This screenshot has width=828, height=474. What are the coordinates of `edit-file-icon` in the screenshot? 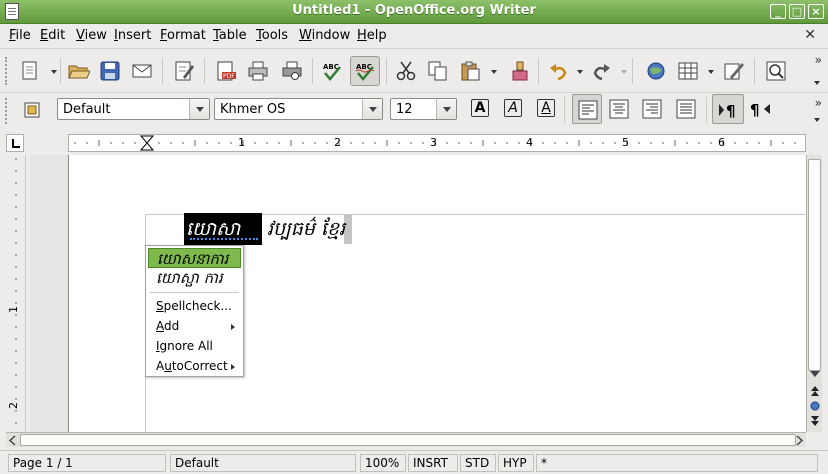 It's located at (184, 71).